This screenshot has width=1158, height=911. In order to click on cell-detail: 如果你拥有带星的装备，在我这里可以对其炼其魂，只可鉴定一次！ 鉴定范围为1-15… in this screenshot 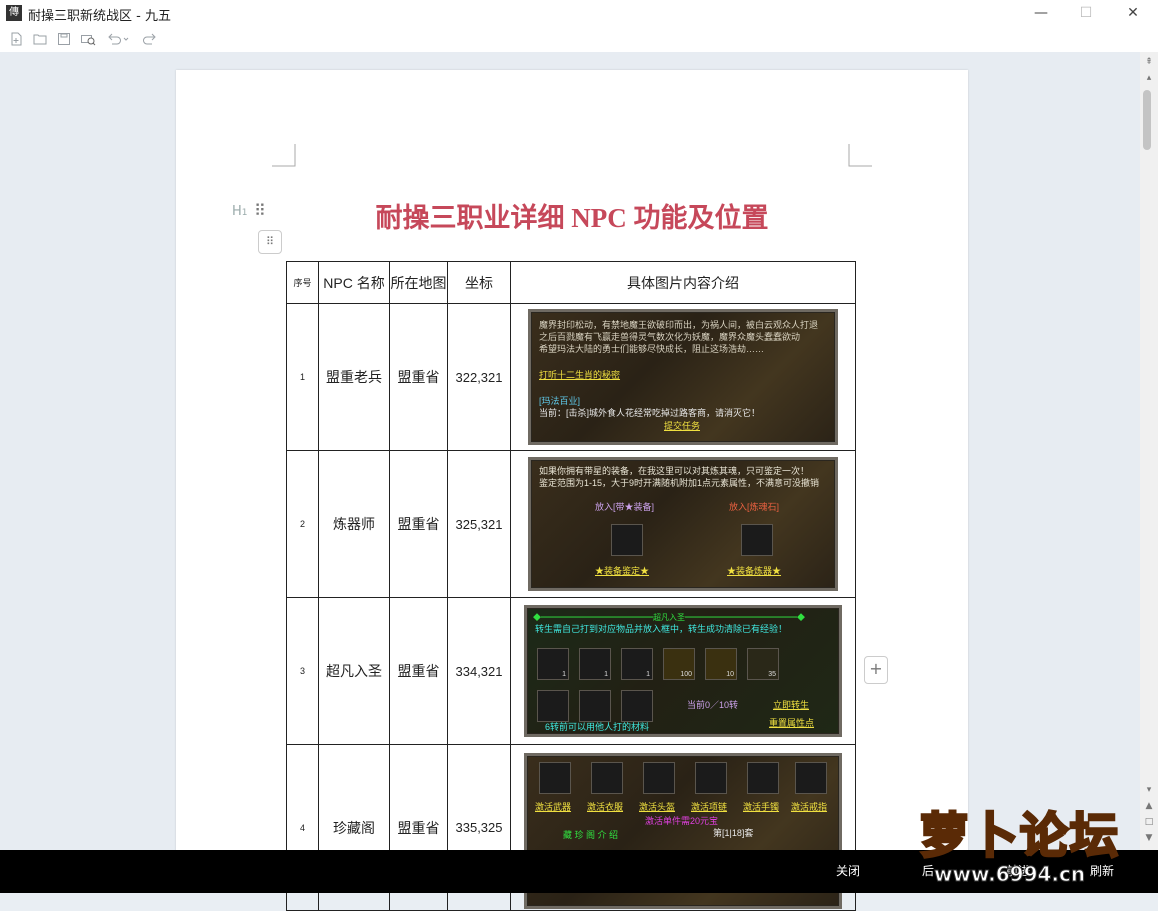, I will do `click(683, 524)`.